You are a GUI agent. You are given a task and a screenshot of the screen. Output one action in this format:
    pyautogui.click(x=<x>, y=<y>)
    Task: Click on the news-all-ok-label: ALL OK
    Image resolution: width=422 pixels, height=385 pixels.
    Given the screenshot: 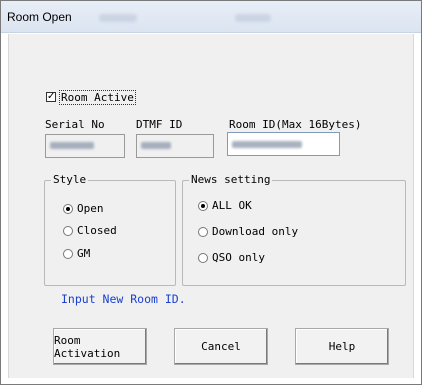 What is the action you would take?
    pyautogui.click(x=232, y=205)
    